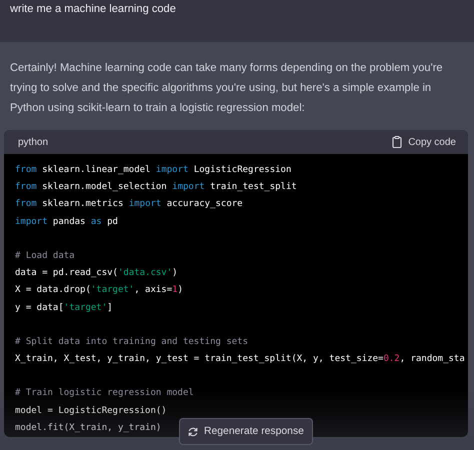  Describe the element at coordinates (93, 9) in the screenshot. I see `user-message: write me a machine learning code` at that location.